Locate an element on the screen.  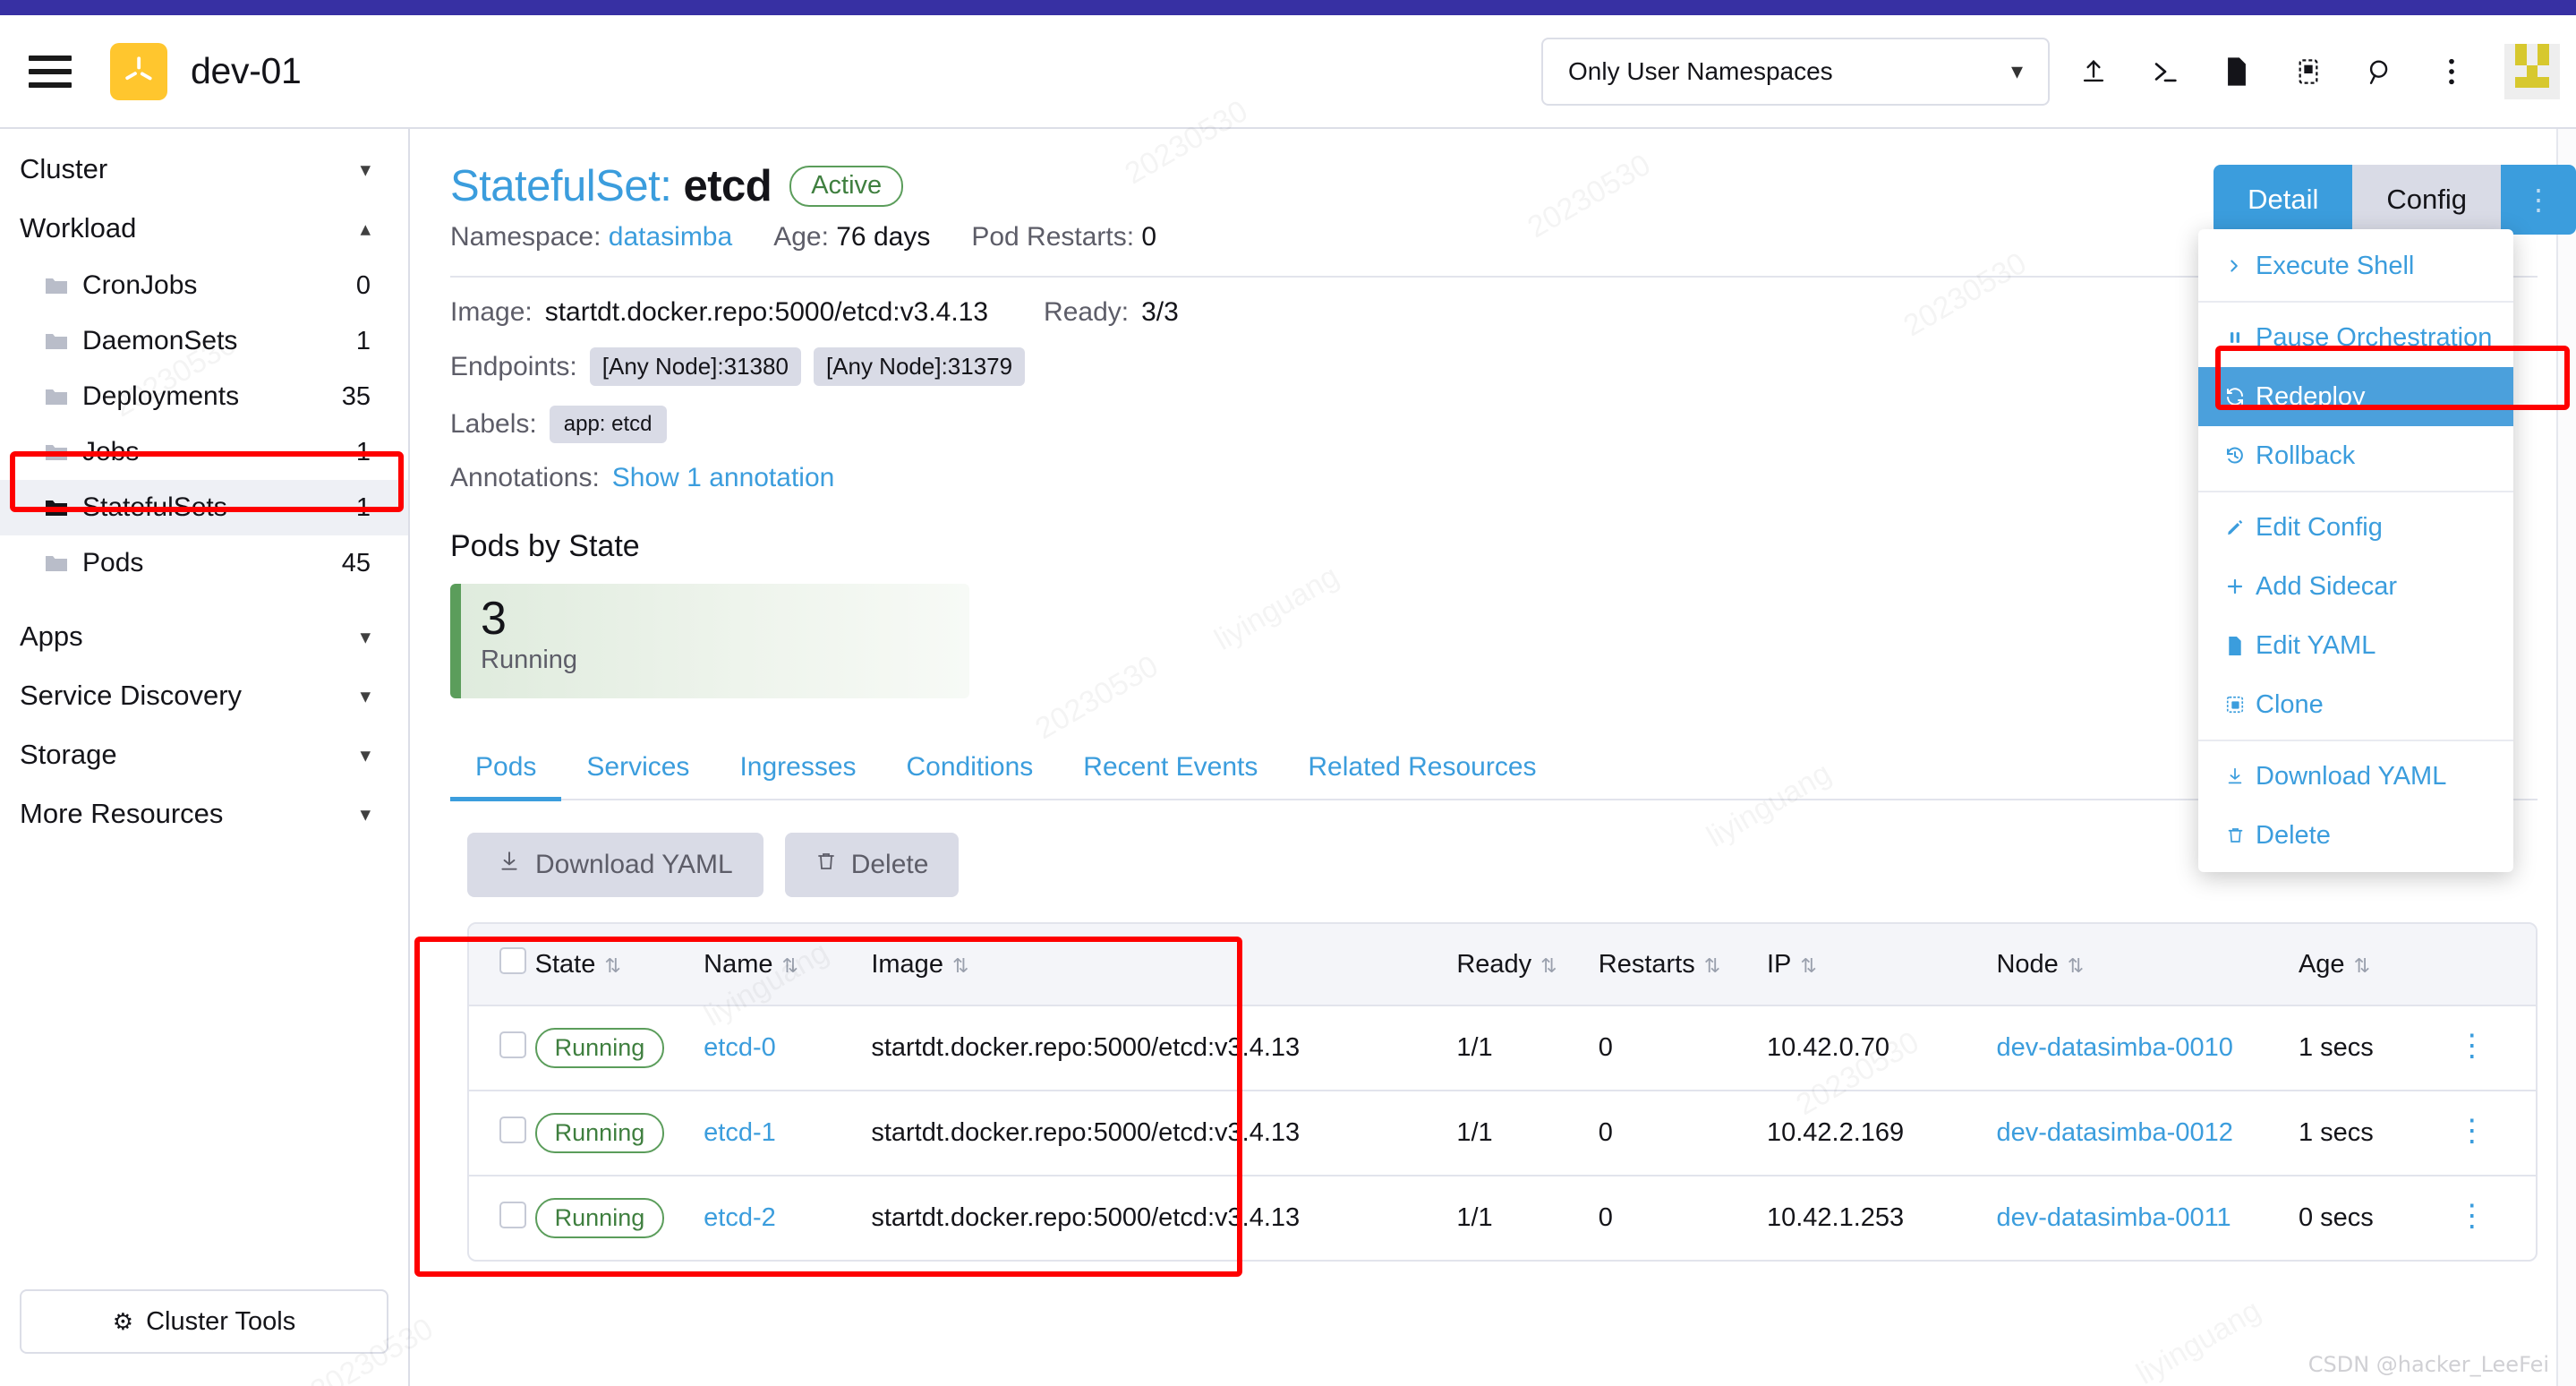
sidebar-group-storage: Storage ▾ is located at coordinates (204, 754).